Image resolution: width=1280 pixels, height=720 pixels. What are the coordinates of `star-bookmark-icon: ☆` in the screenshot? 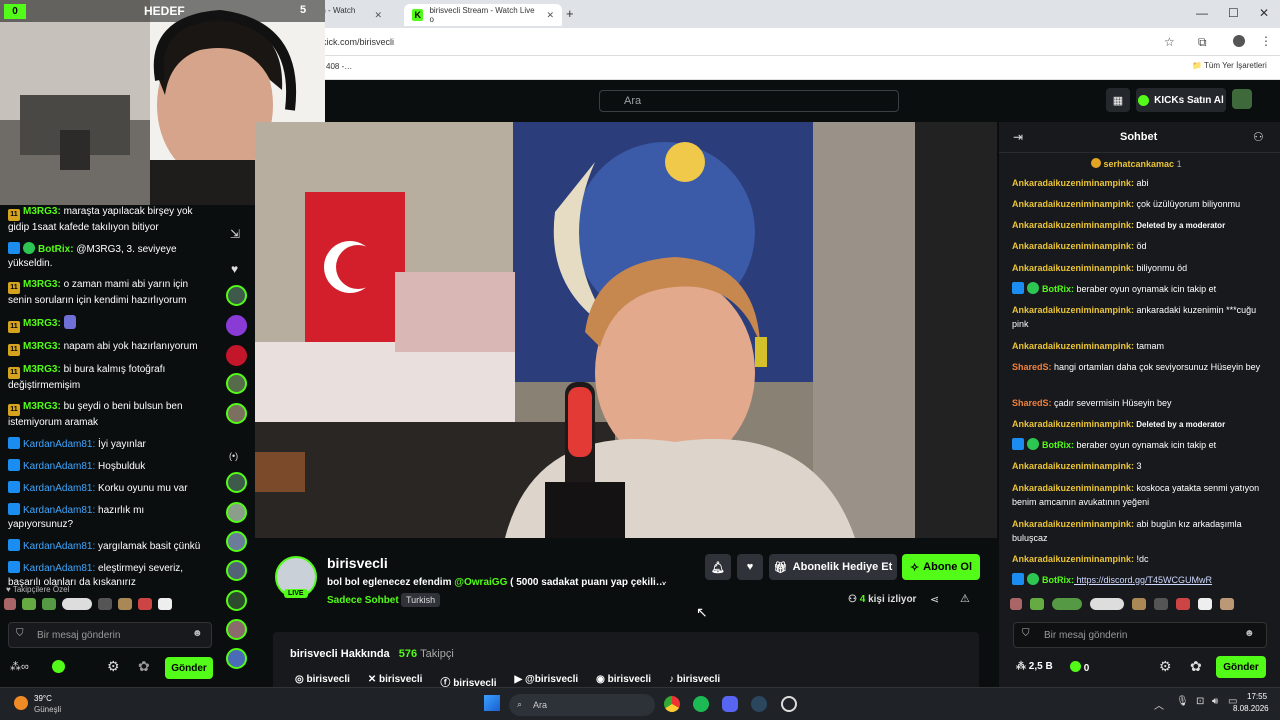 It's located at (1169, 42).